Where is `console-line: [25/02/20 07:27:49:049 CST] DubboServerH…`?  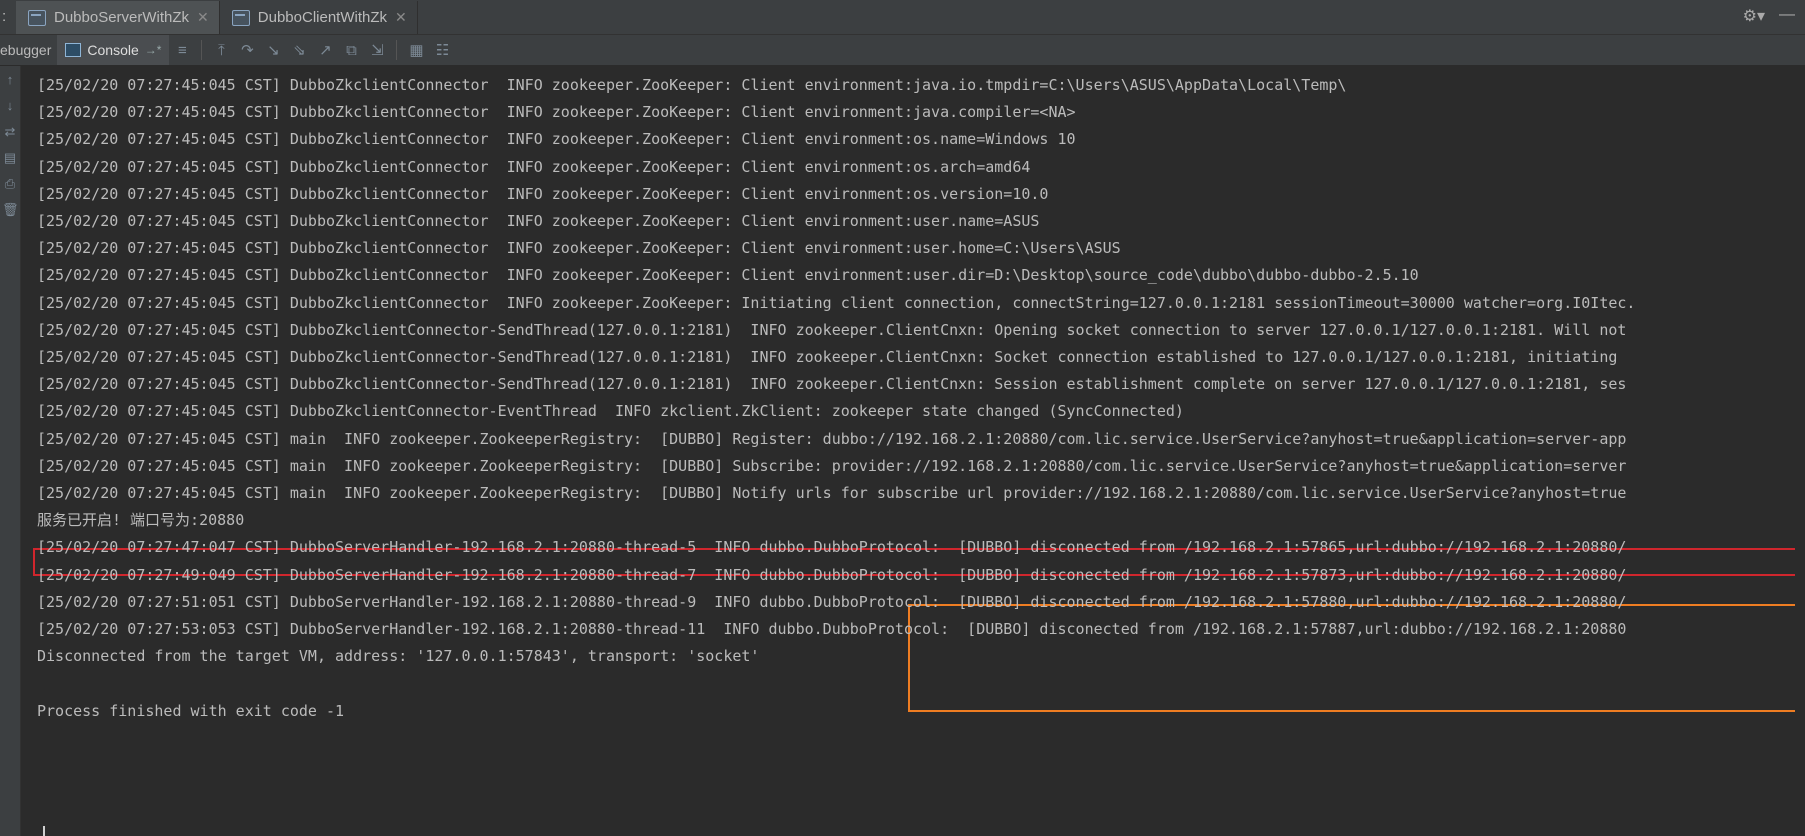 console-line: [25/02/20 07:27:49:049 CST] DubboServerH… is located at coordinates (832, 574).